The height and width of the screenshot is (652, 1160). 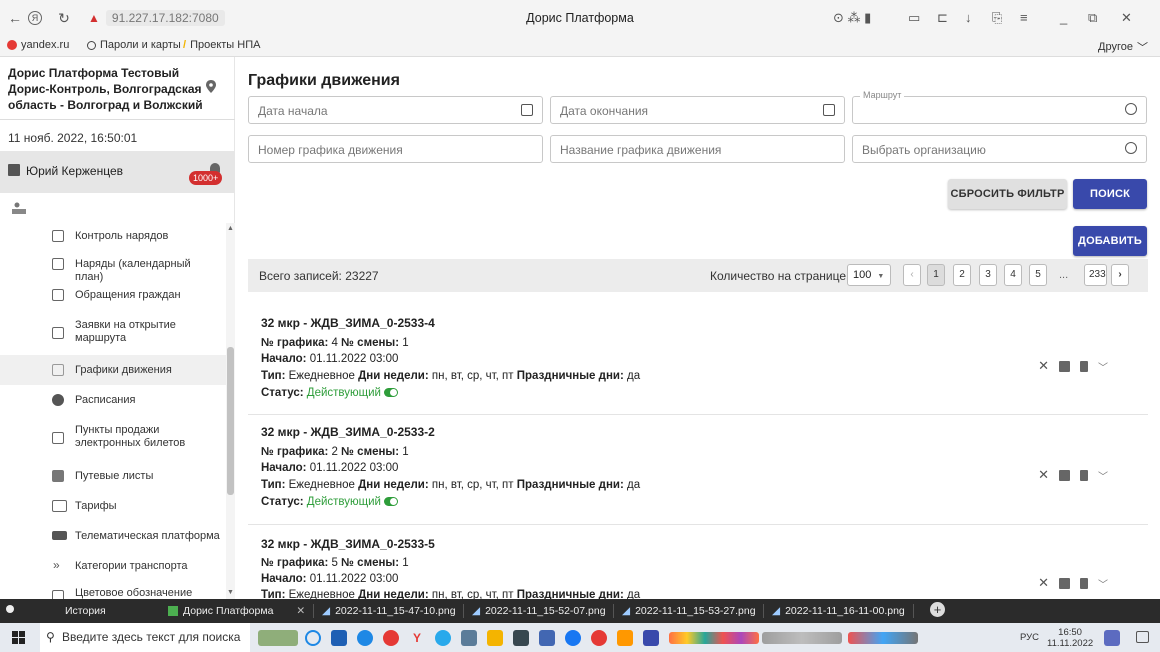 I want to click on page-button-5: 5, so click(x=1038, y=275).